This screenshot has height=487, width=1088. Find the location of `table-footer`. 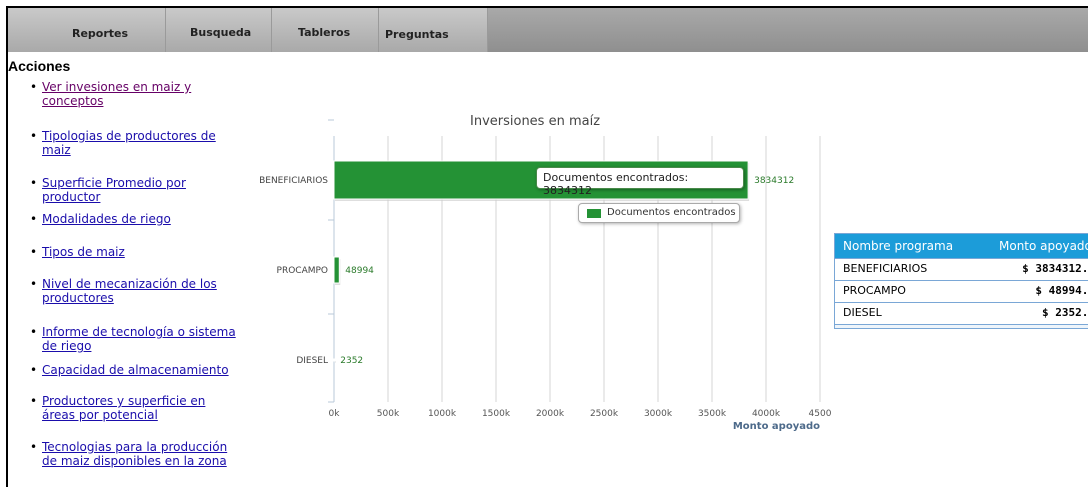

table-footer is located at coordinates (961, 326).